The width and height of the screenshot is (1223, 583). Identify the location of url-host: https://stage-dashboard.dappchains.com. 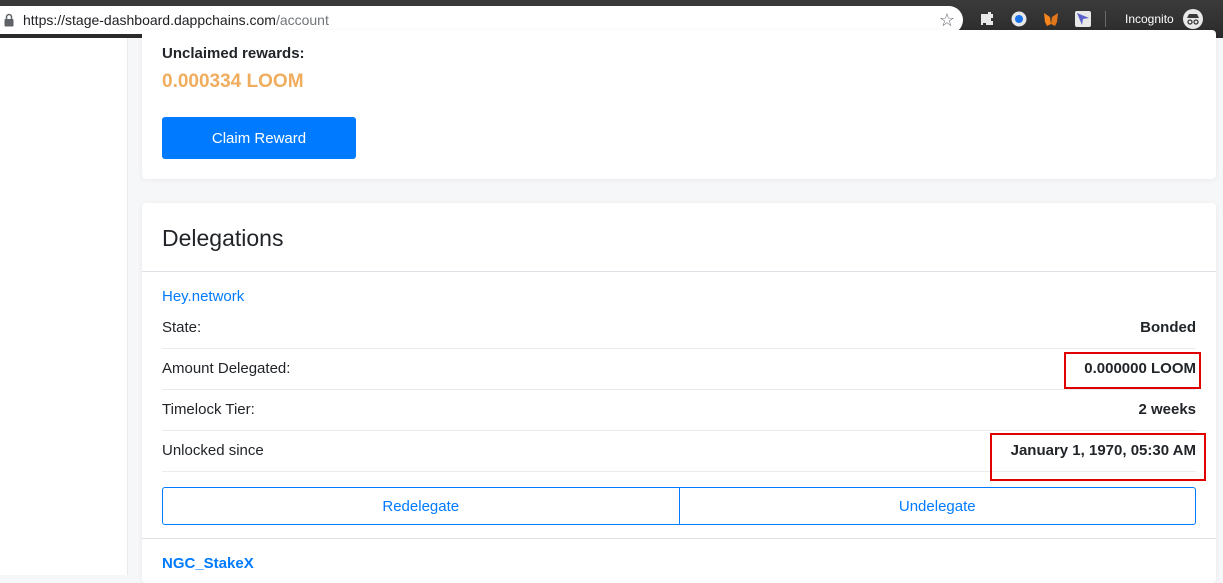
(149, 20).